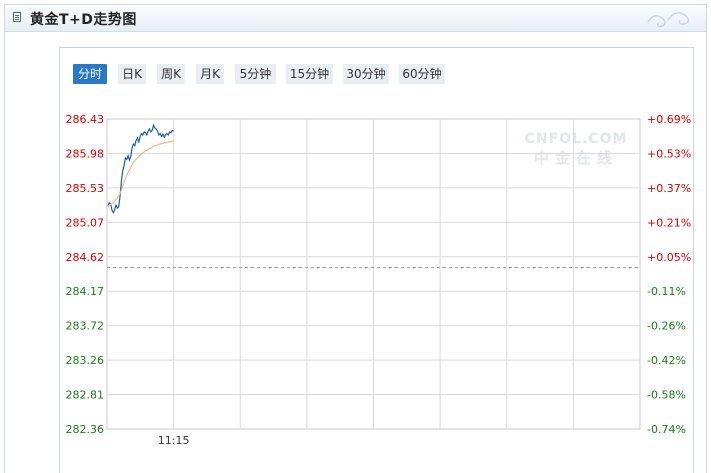 This screenshot has height=473, width=711. I want to click on y-right-tick-label: -0.26%, so click(666, 326).